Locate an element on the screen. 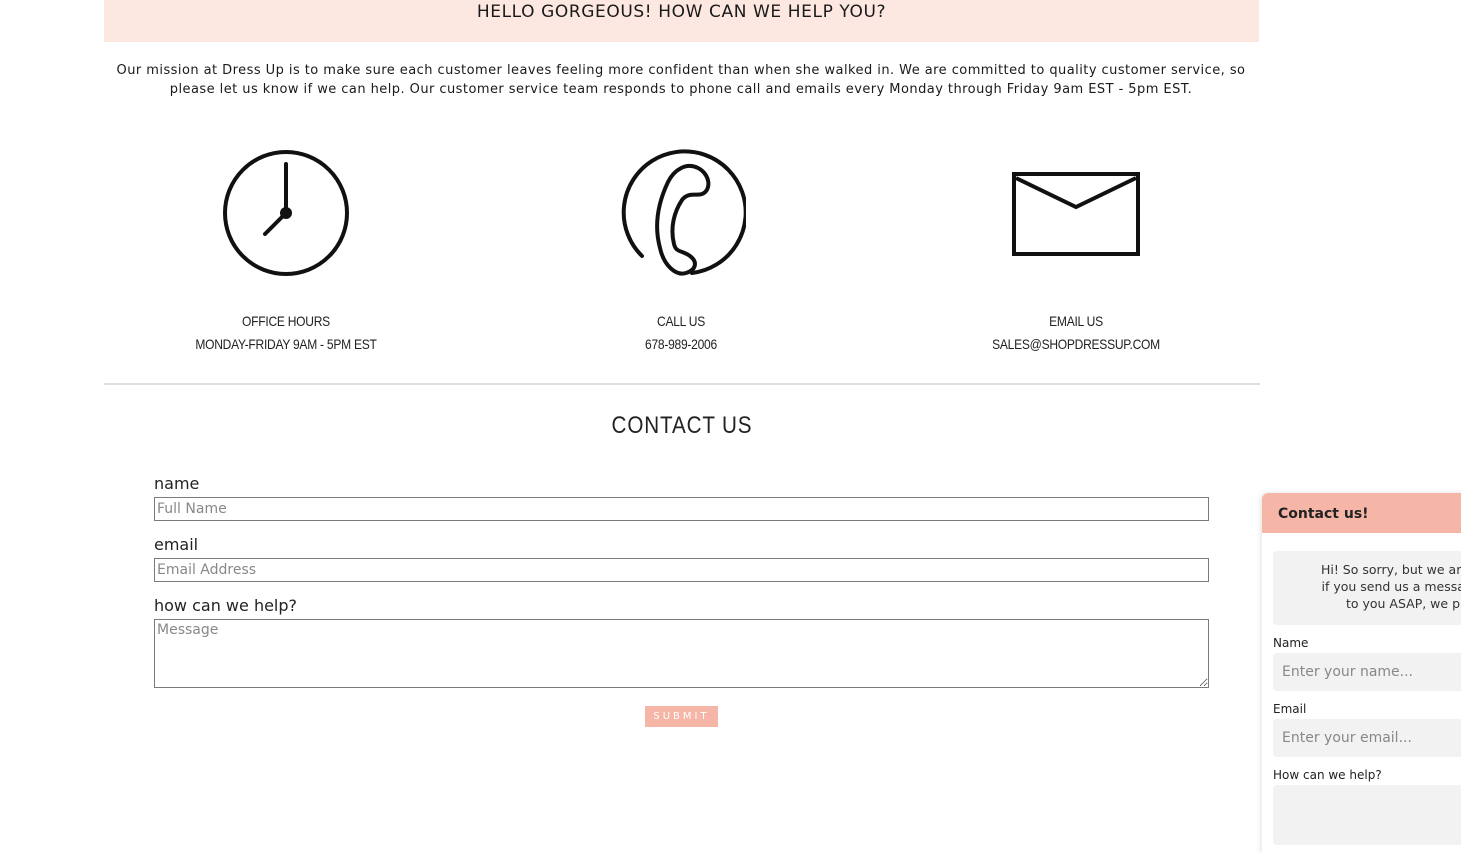 The image size is (1461, 853). widget-message-line-3: to you ASAP, we p is located at coordinates (1403, 603).